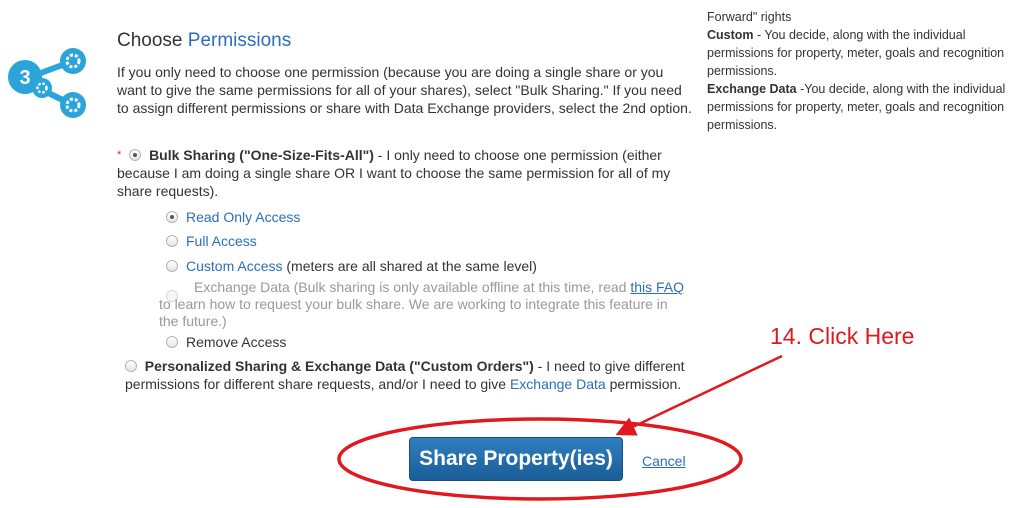 This screenshot has height=508, width=1031. Describe the element at coordinates (540, 459) in the screenshot. I see `annotation-ellipse` at that location.